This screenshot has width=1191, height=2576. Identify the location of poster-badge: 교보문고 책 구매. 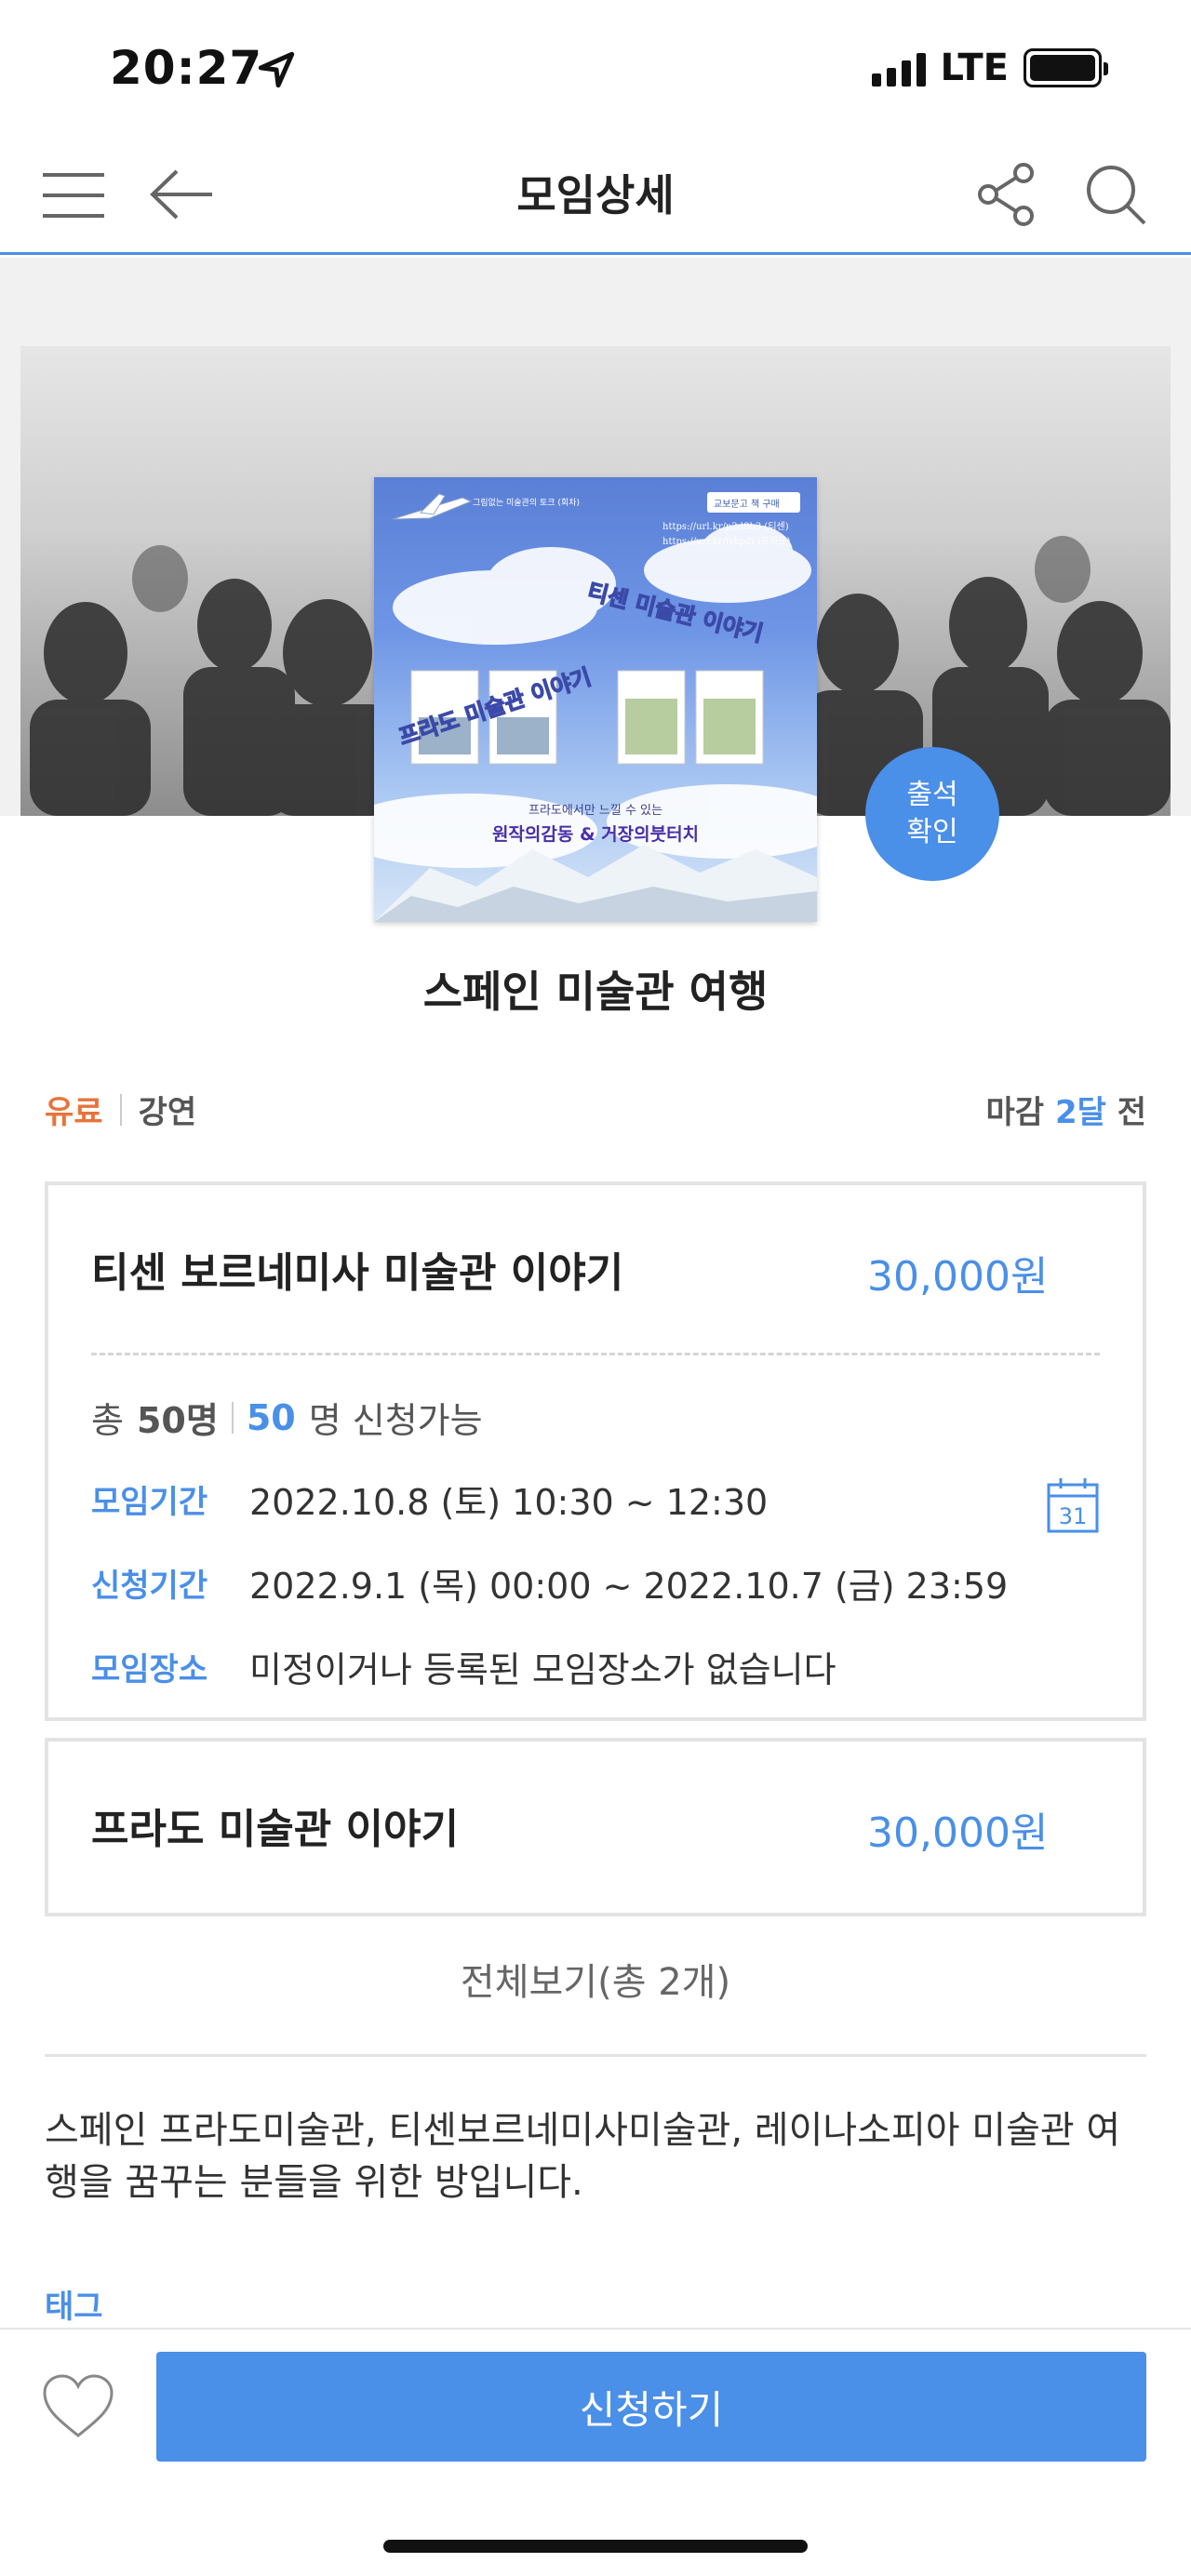
(747, 504).